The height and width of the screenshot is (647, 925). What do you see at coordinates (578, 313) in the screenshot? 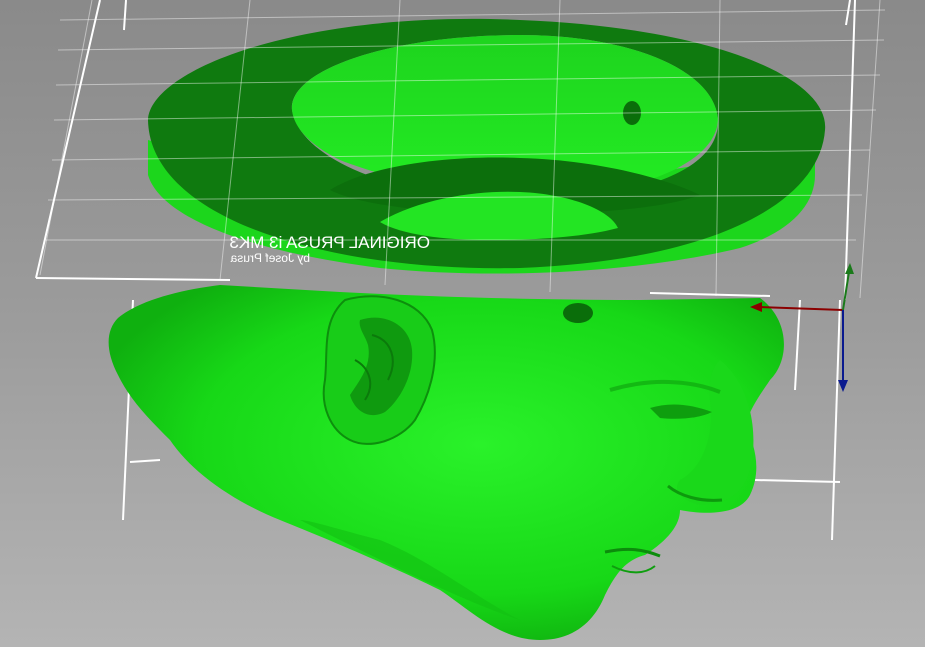
I see `side-hole` at bounding box center [578, 313].